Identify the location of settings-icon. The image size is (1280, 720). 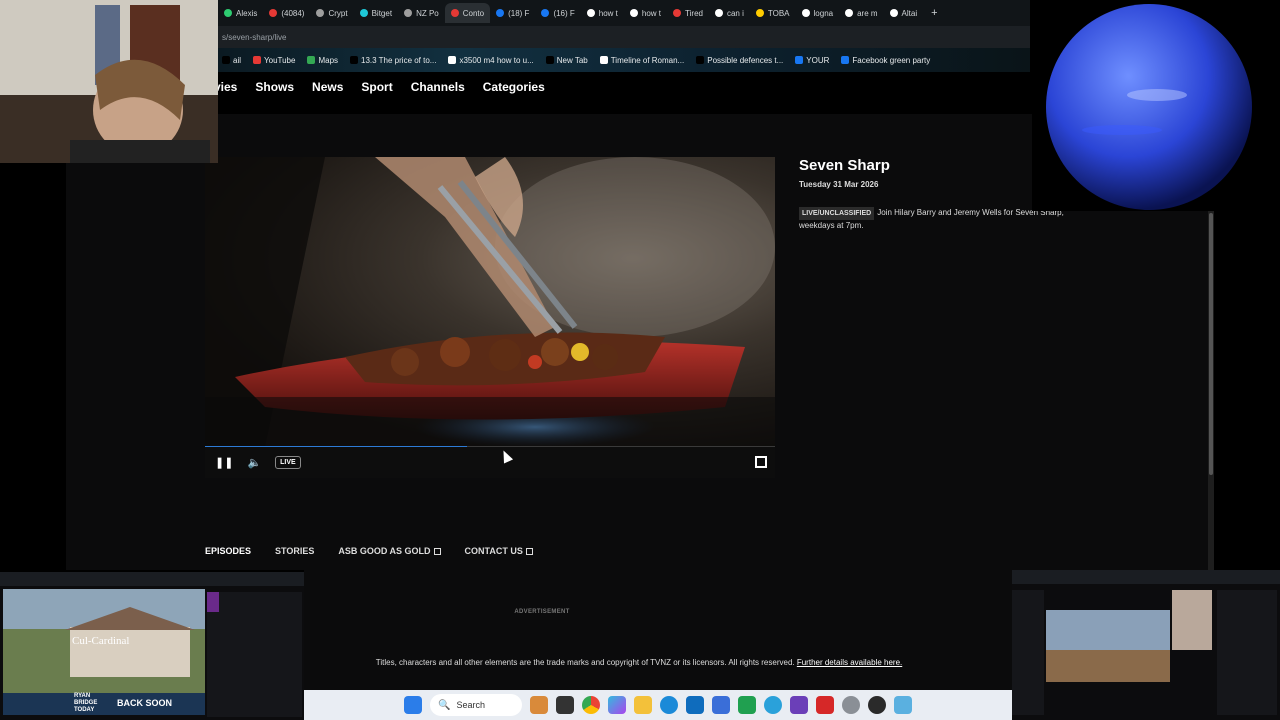
(851, 705).